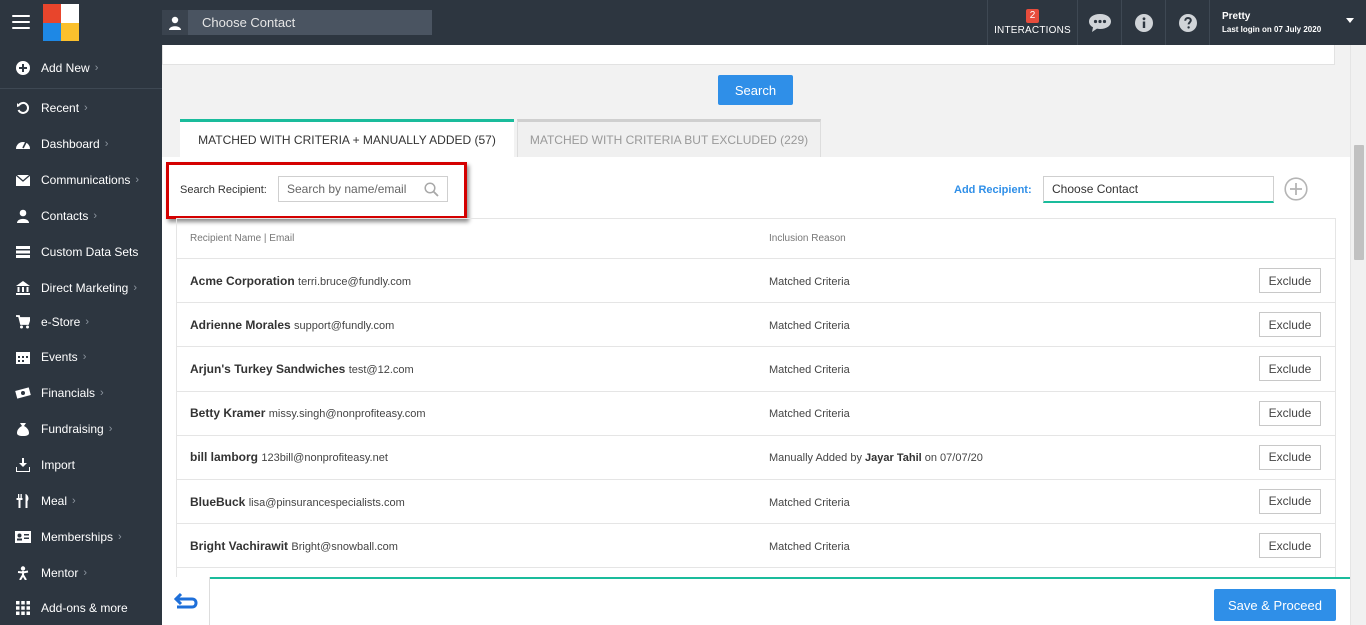 The width and height of the screenshot is (1366, 625). I want to click on sidebar-item-events: Events ›, so click(81, 357).